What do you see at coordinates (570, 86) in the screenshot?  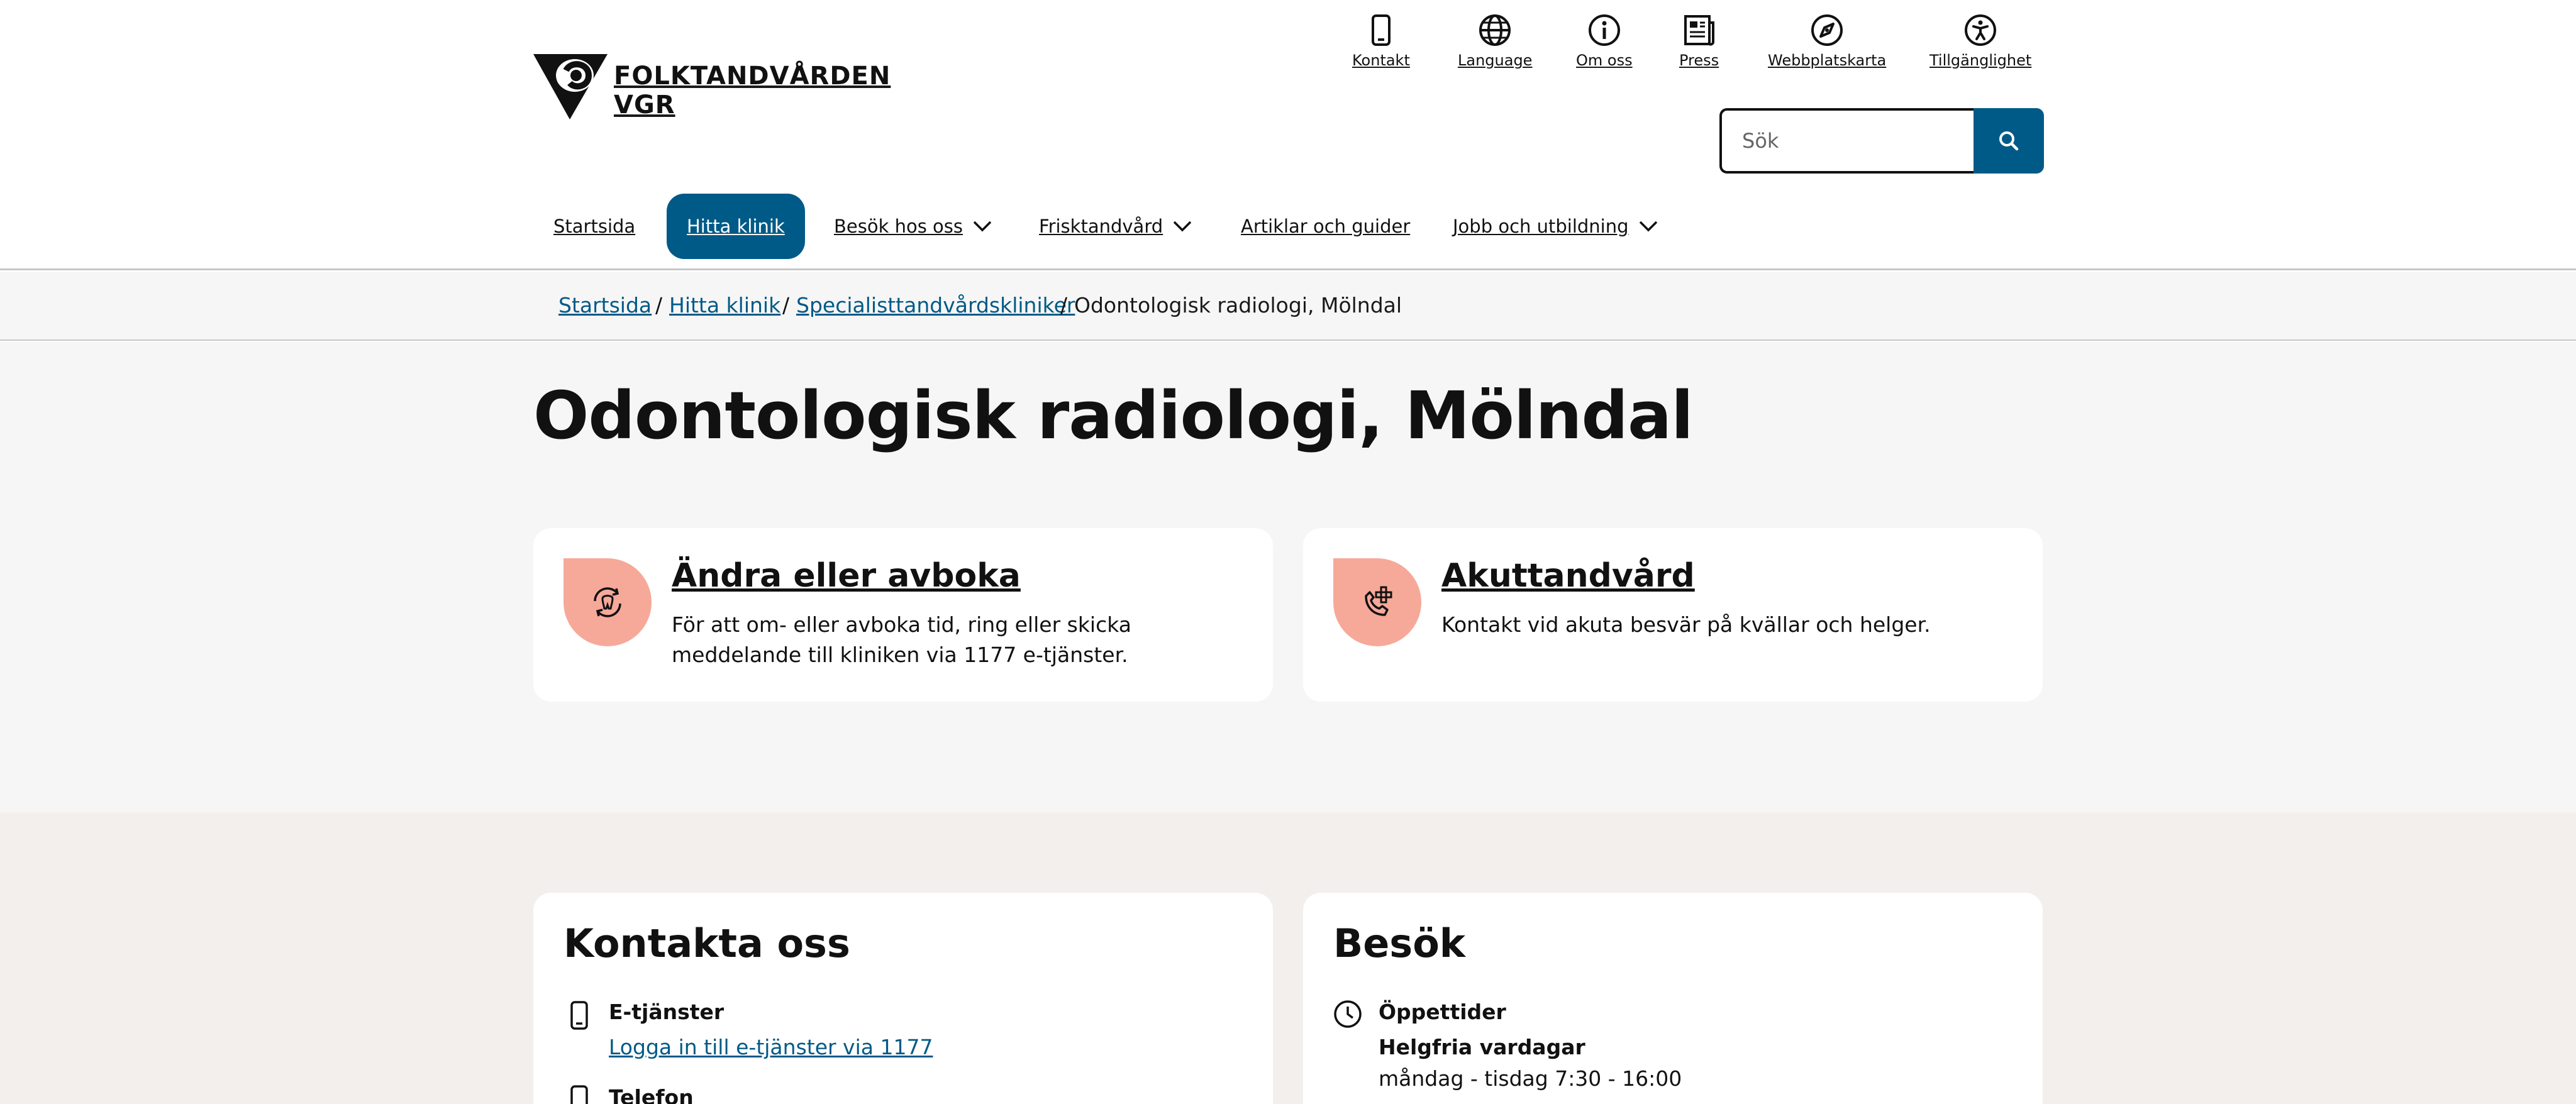 I see `folktandvarden-logo-icon` at bounding box center [570, 86].